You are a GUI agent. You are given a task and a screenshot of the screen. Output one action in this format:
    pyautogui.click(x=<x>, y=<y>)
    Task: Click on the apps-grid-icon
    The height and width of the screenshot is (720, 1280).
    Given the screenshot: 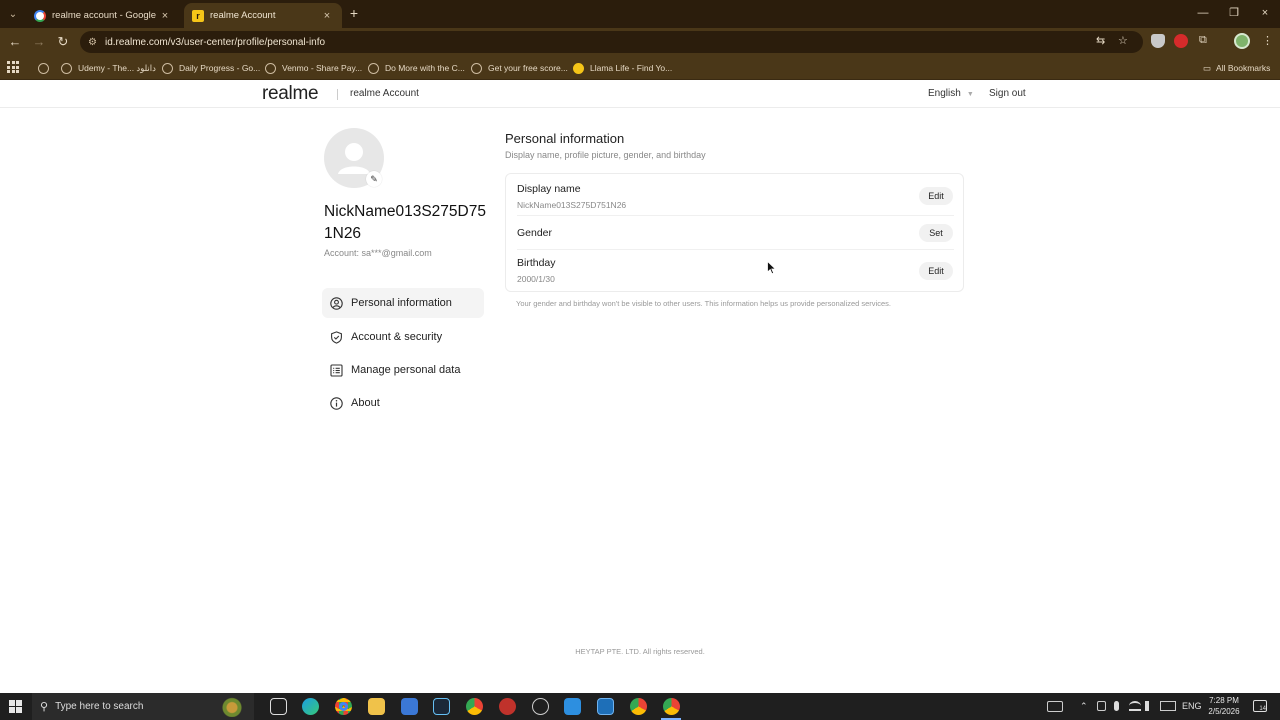 What is the action you would take?
    pyautogui.click(x=13, y=67)
    